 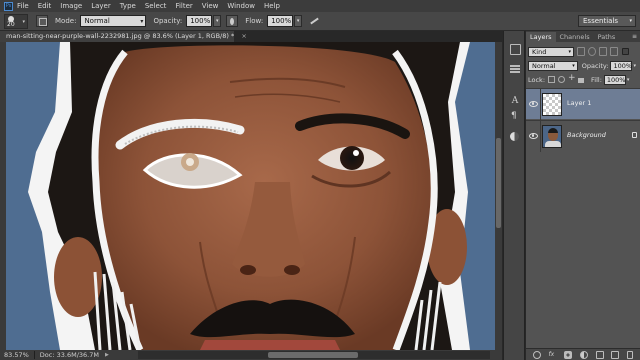 I want to click on close-icon: ×, so click(x=243, y=36).